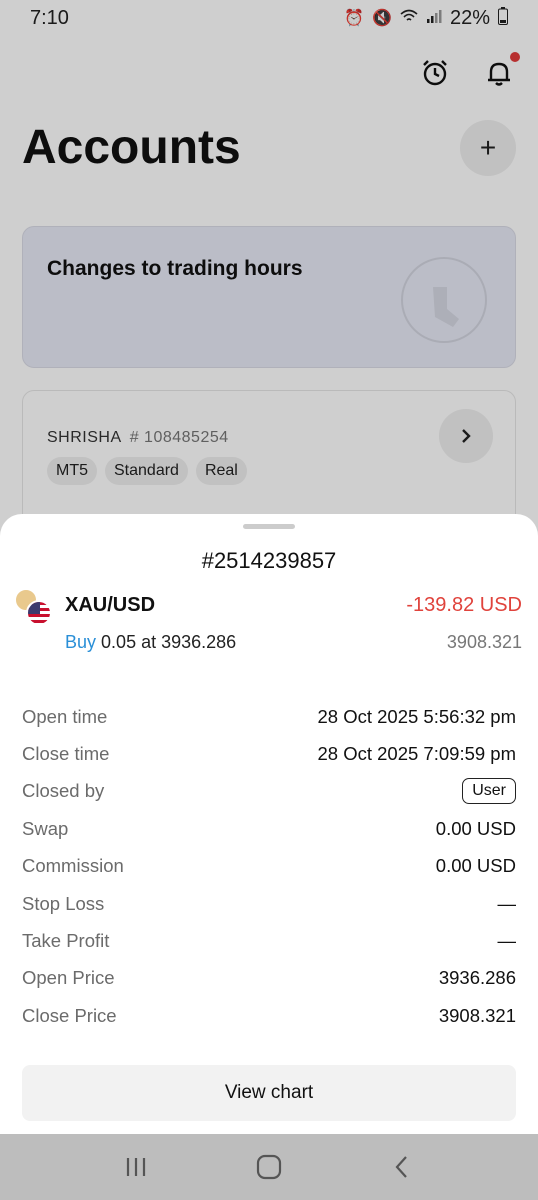 The height and width of the screenshot is (1200, 538). I want to click on detail-row-take-profit: Take Profit —, so click(269, 940).